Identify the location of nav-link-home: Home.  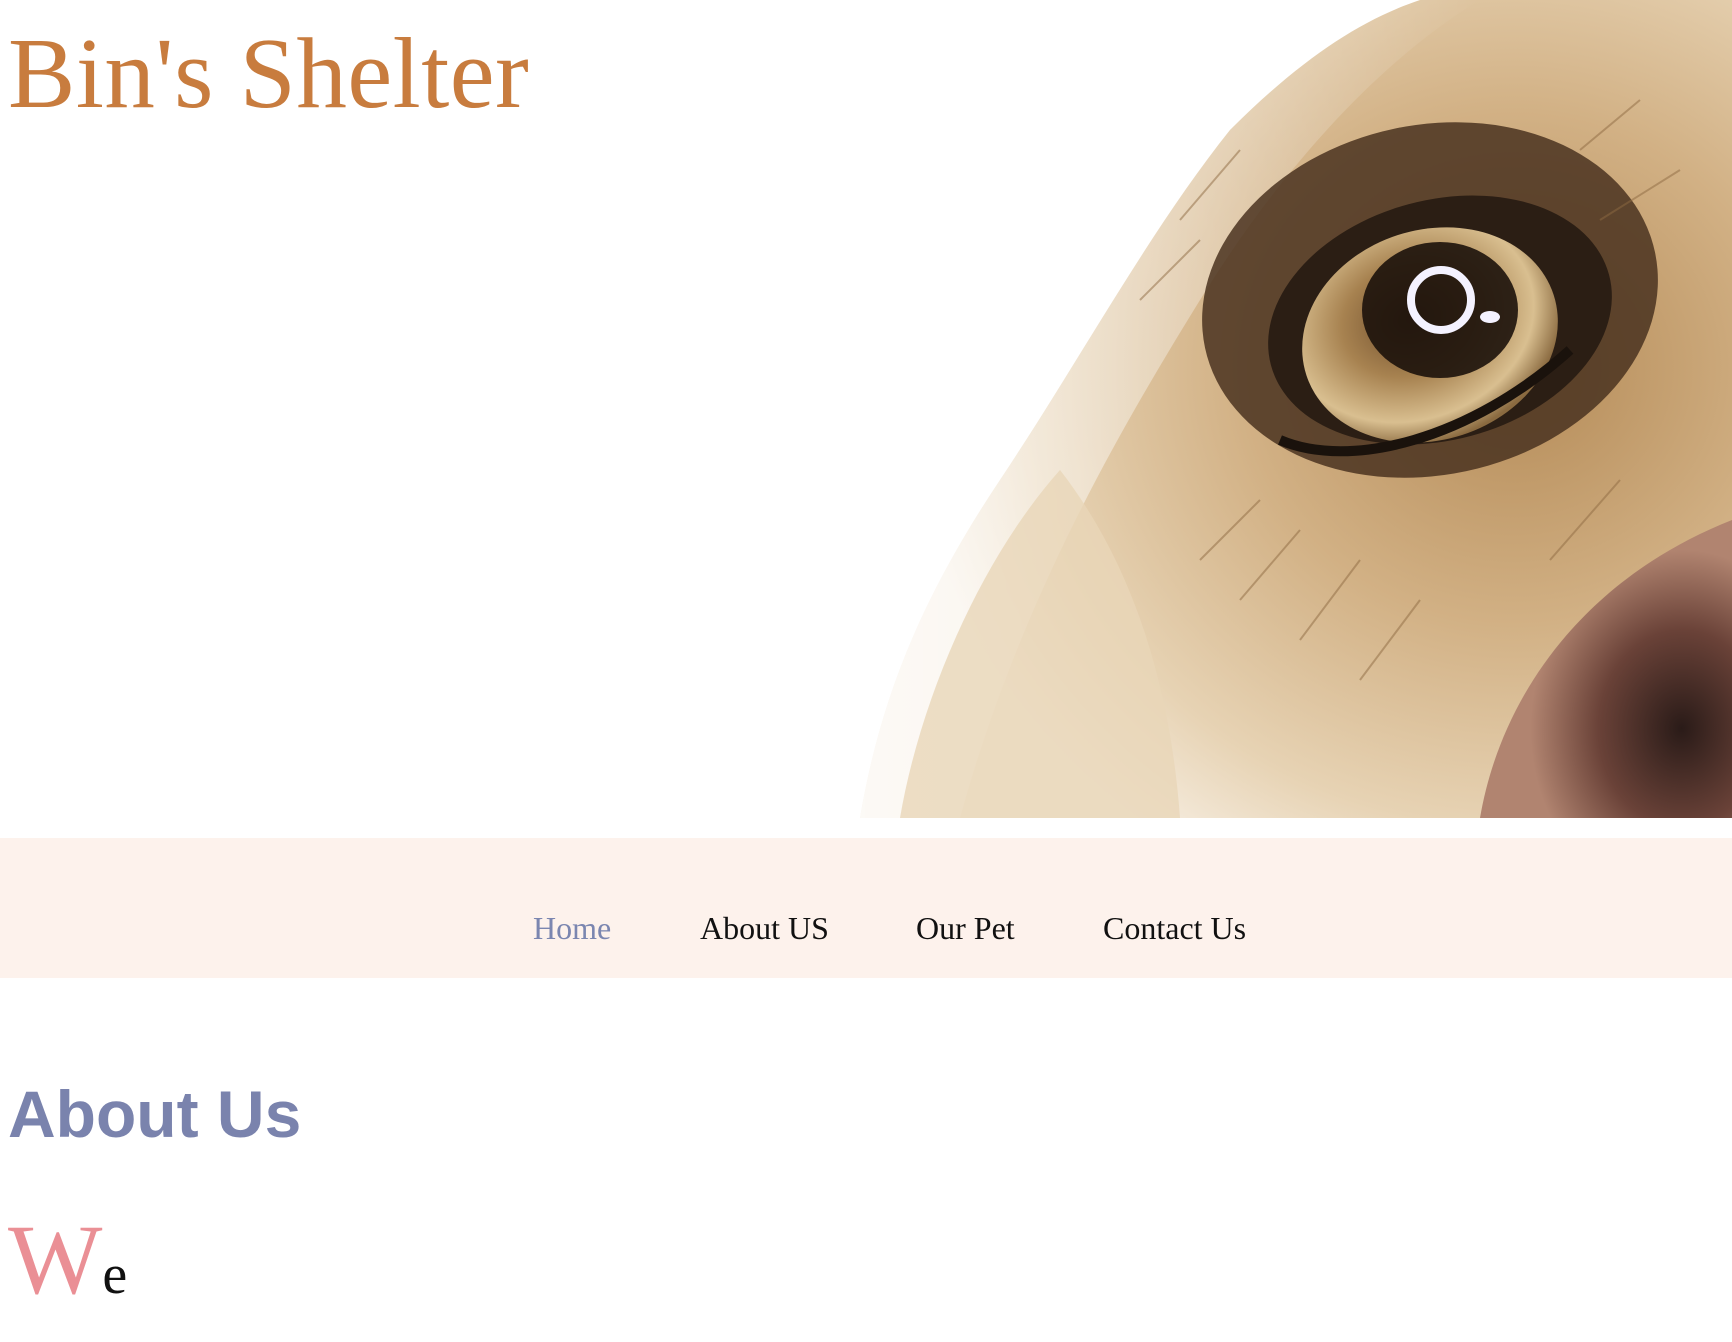
(572, 928).